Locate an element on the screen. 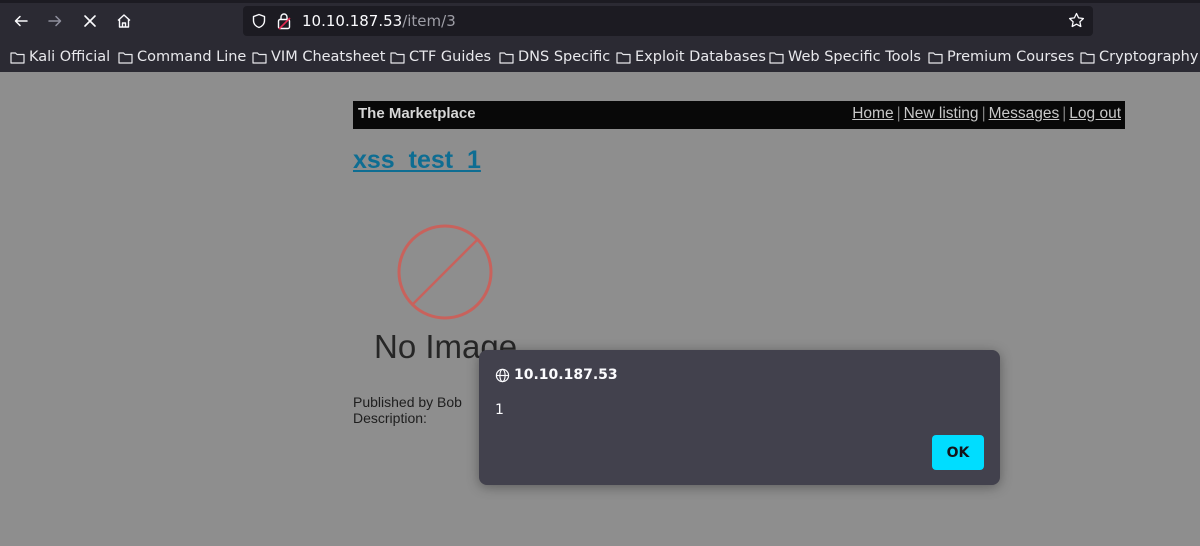 The width and height of the screenshot is (1200, 546). url-path: /item/3 is located at coordinates (429, 21).